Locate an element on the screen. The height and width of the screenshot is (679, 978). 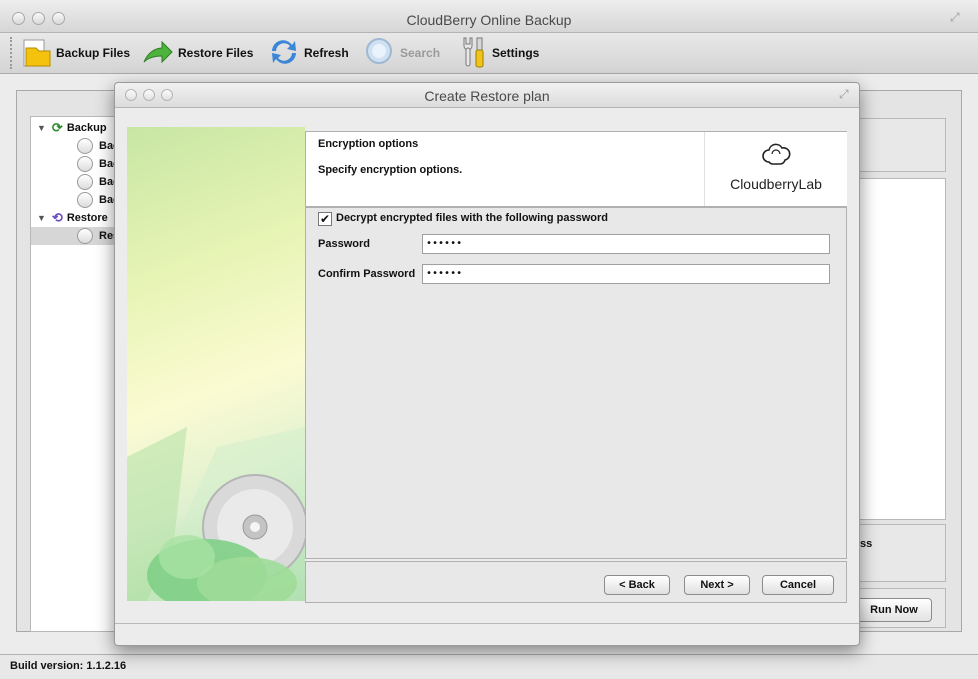
confirm-password-field: •••••• is located at coordinates (626, 274).